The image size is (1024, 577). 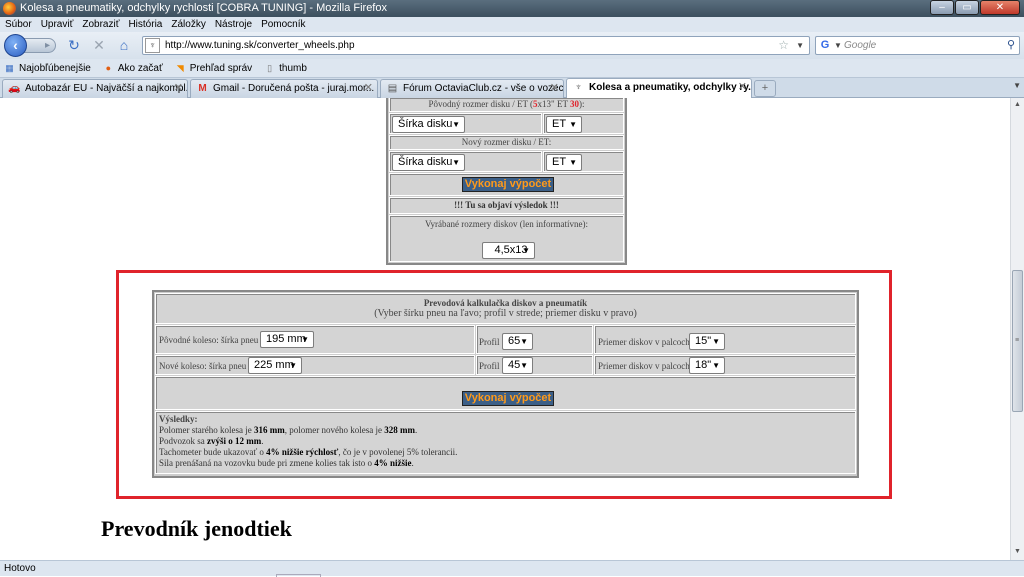 I want to click on orig-diam-label: Priemer diskov v palcoch, so click(x=644, y=342).